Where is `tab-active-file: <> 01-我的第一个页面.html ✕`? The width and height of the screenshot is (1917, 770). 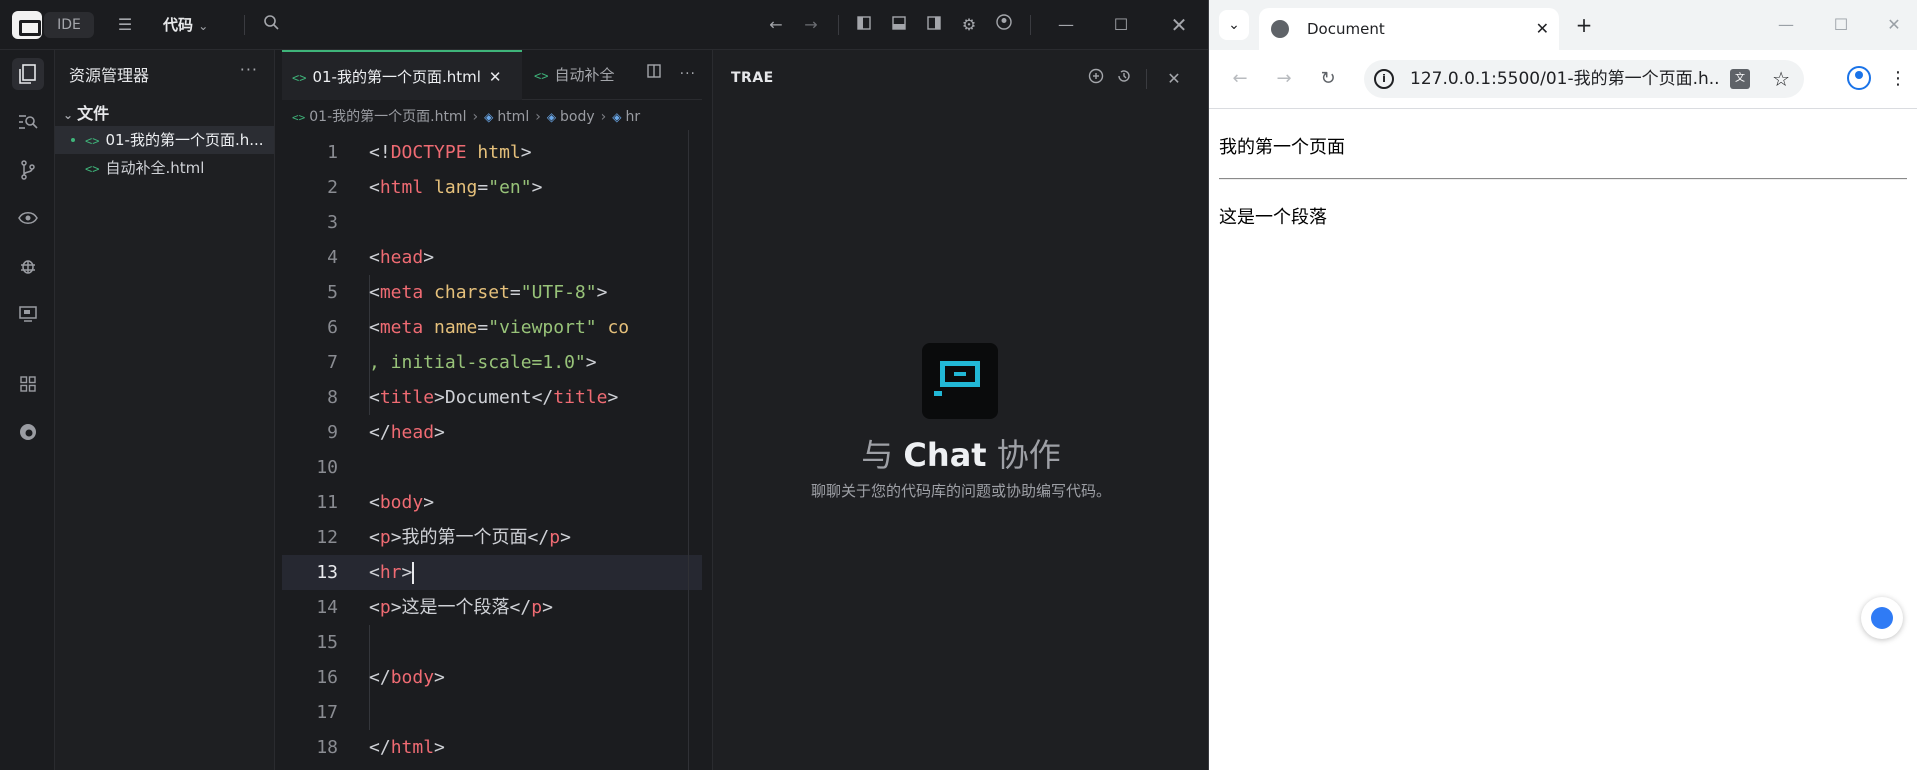 tab-active-file: <> 01-我的第一个页面.html ✕ is located at coordinates (402, 75).